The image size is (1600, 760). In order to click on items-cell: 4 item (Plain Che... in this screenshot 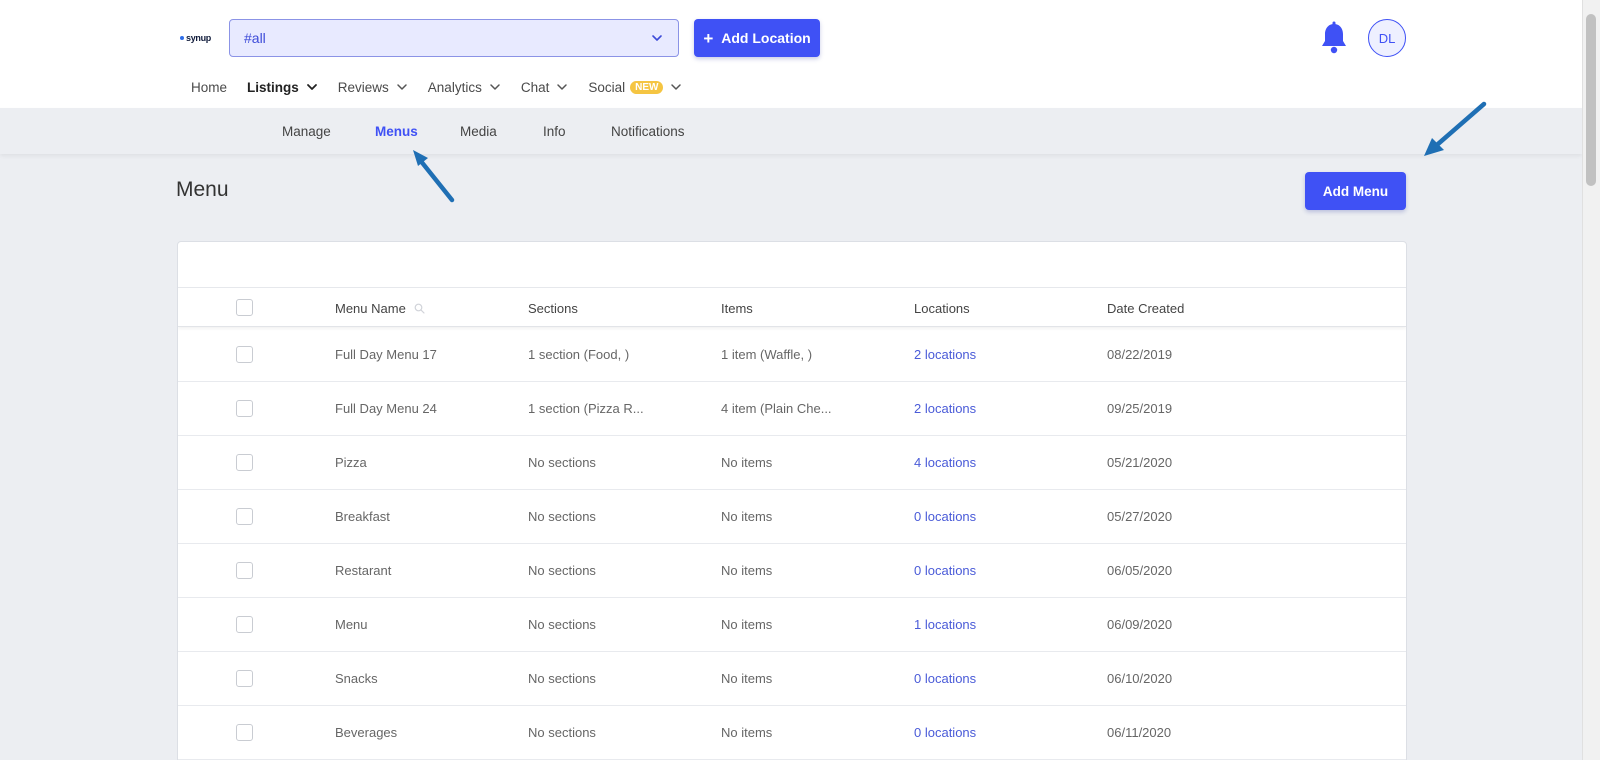, I will do `click(776, 408)`.